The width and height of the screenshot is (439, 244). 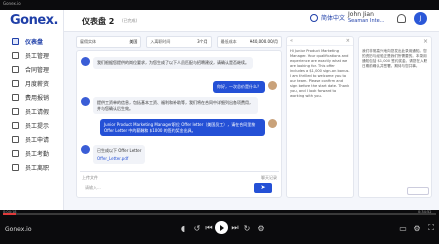 I want to click on sidebar-item: 费用报销, so click(x=32, y=97).